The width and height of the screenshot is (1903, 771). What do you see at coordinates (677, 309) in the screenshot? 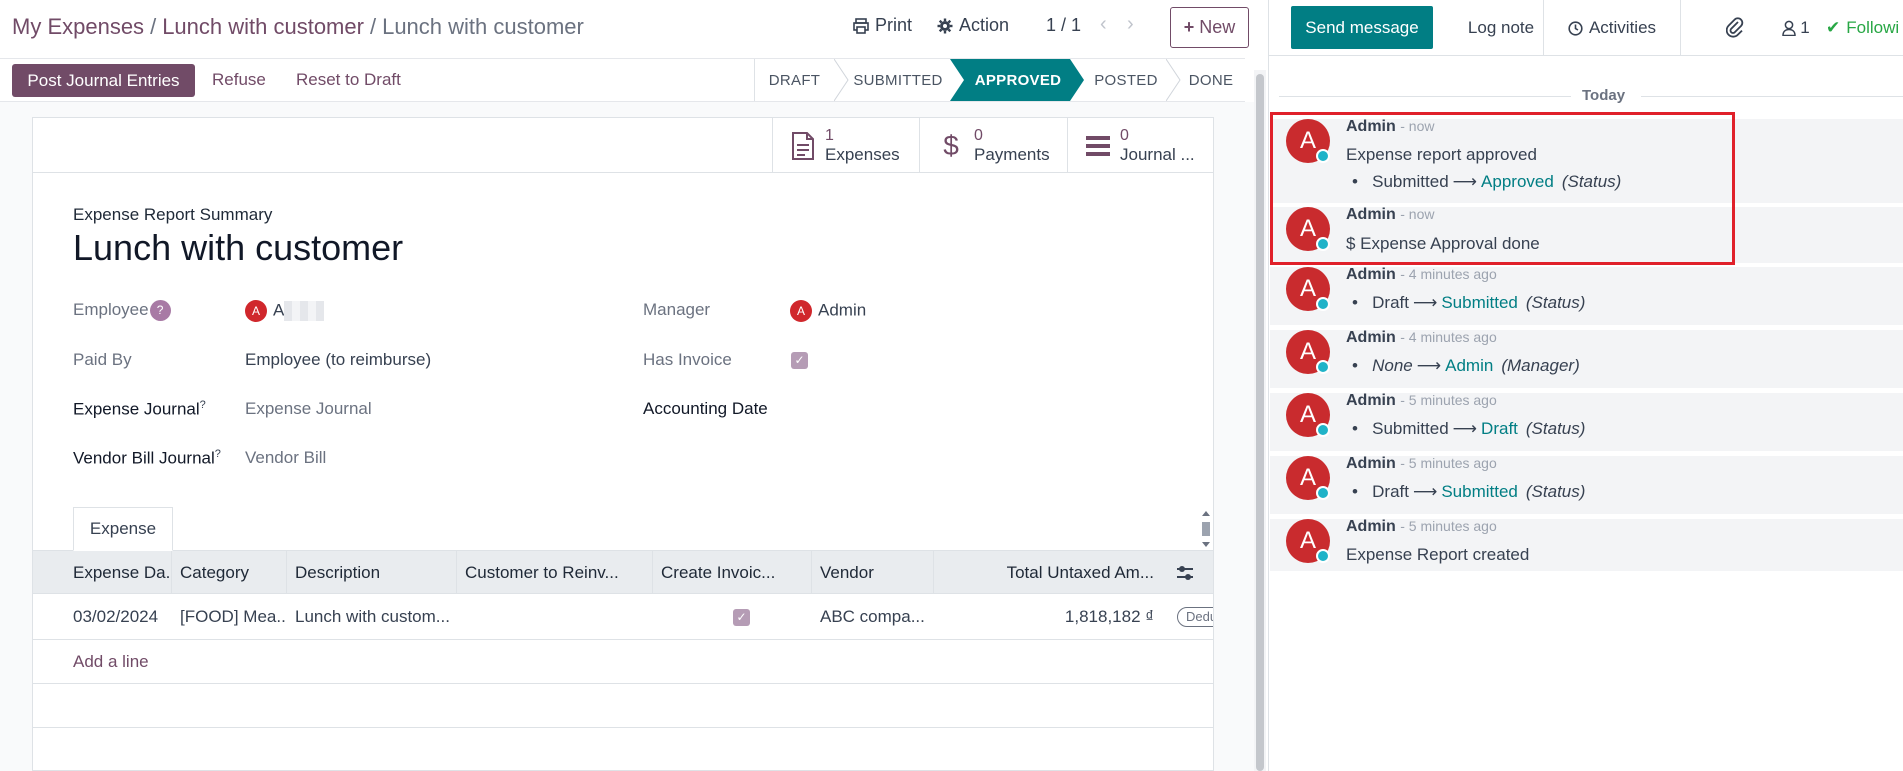
I see `manager-label: Manager` at bounding box center [677, 309].